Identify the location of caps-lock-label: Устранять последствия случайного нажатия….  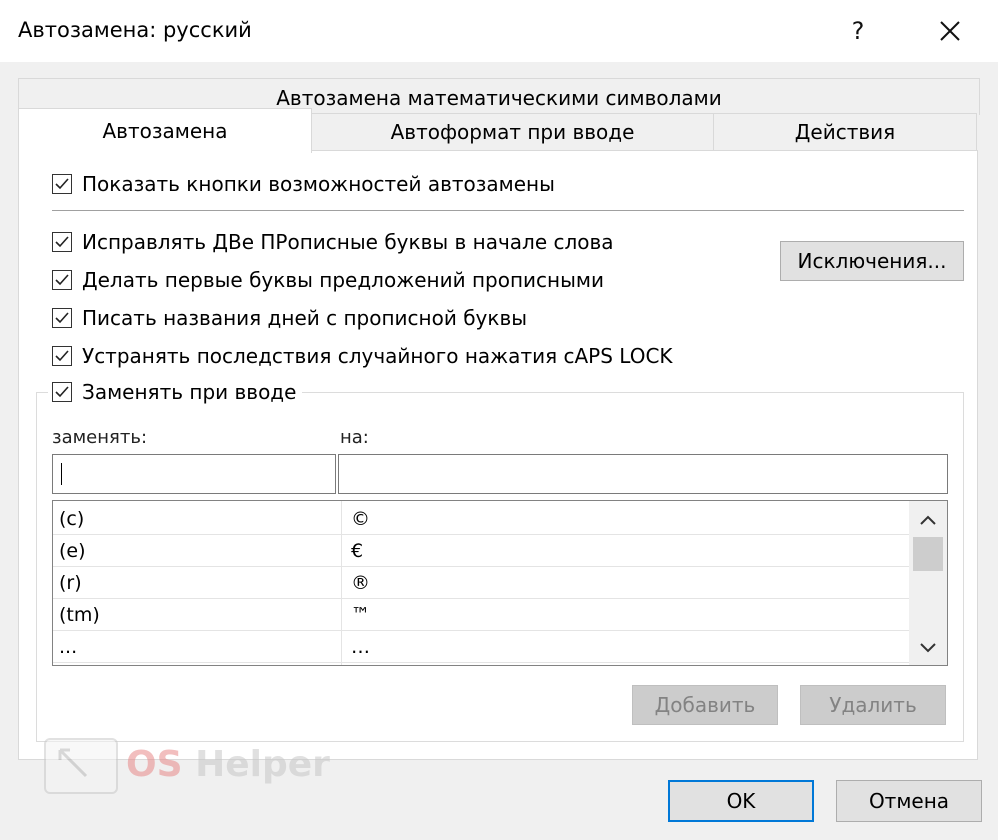
(377, 356).